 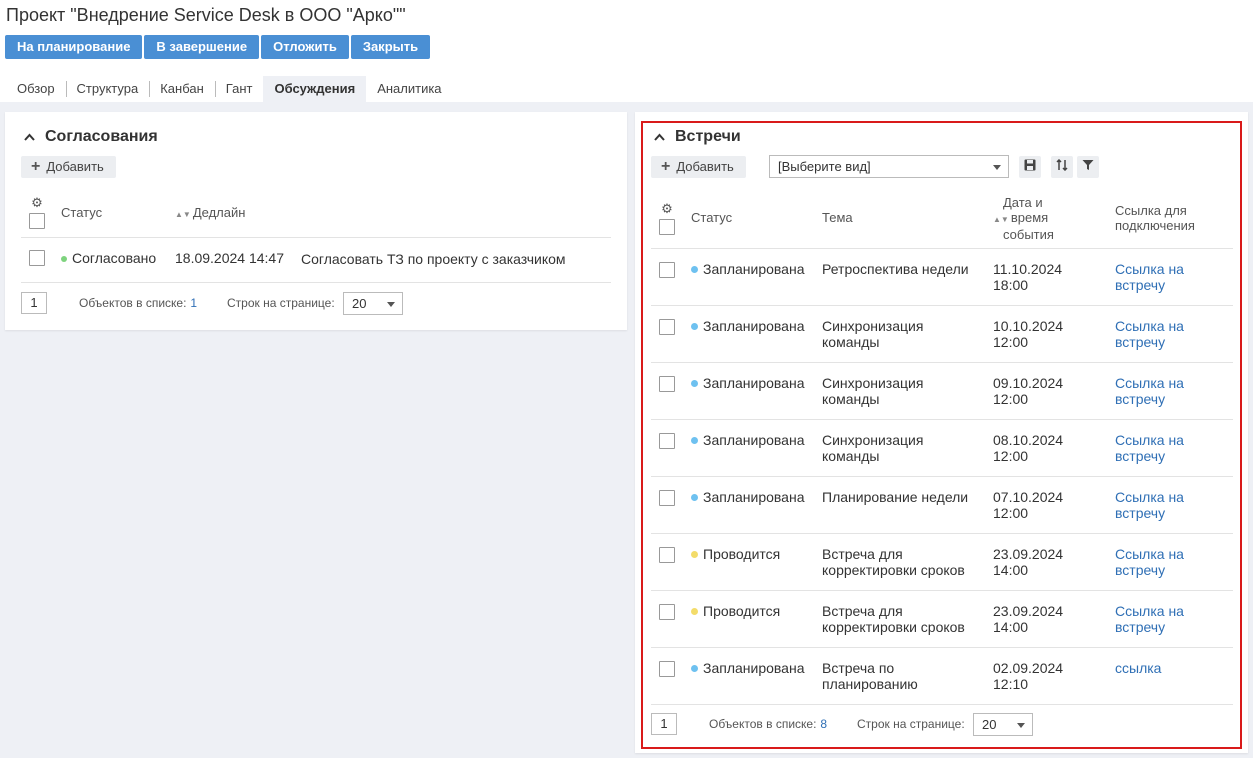 What do you see at coordinates (1151, 210) in the screenshot?
I see `column-link-line1: Ссылка для` at bounding box center [1151, 210].